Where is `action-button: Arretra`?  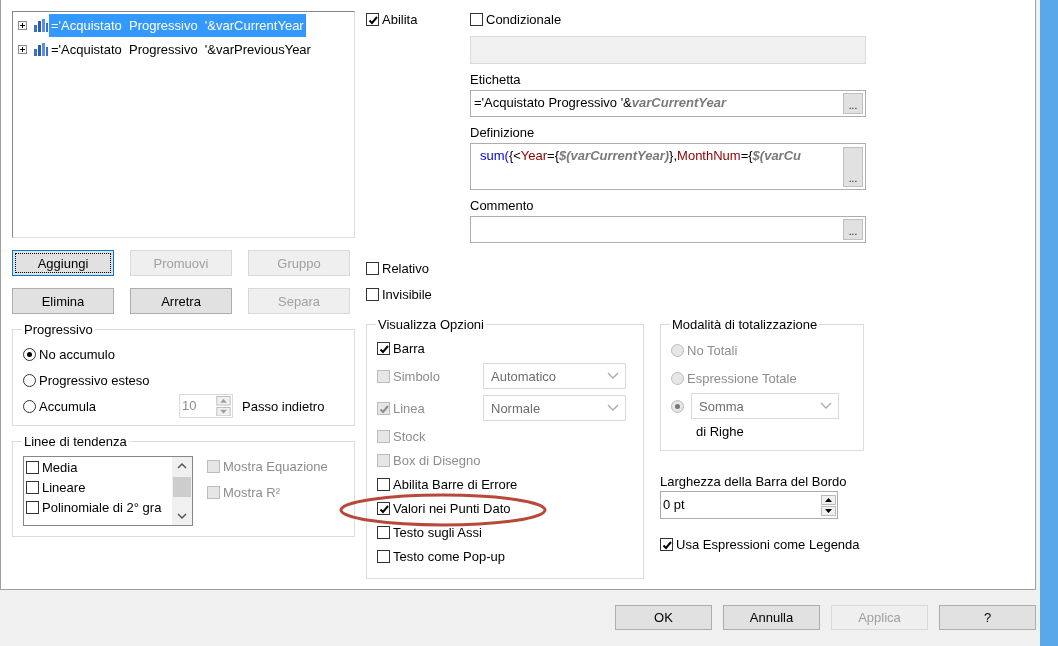
action-button: Arretra is located at coordinates (181, 301).